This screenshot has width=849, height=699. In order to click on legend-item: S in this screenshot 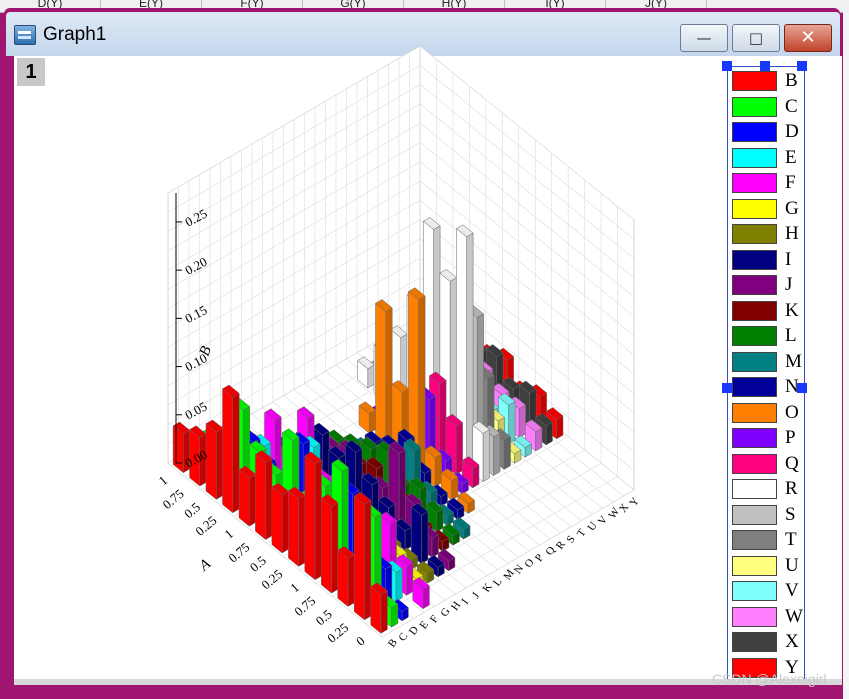, I will do `click(767, 515)`.